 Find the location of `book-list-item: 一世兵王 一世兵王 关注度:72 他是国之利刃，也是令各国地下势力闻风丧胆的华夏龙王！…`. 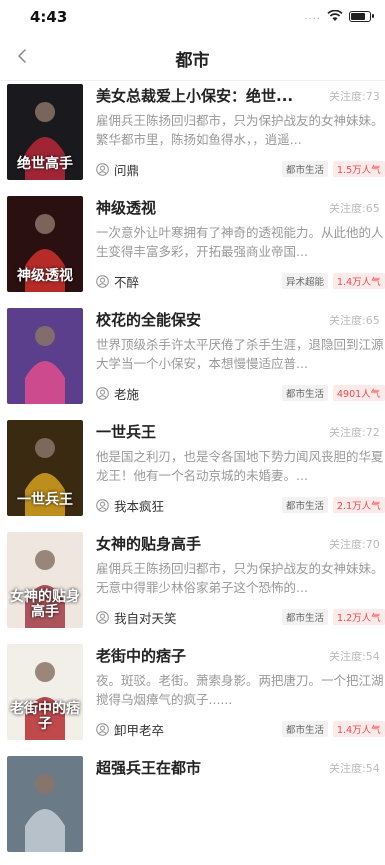

book-list-item: 一世兵王 一世兵王 关注度:72 他是国之利刃，也是令各国地下势力闻风丧胆的华夏龙王！… is located at coordinates (192, 473).